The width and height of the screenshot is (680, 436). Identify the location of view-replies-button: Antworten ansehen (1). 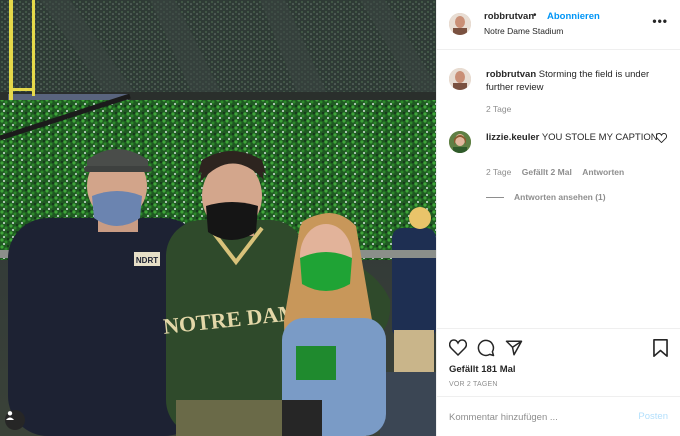
(546, 197).